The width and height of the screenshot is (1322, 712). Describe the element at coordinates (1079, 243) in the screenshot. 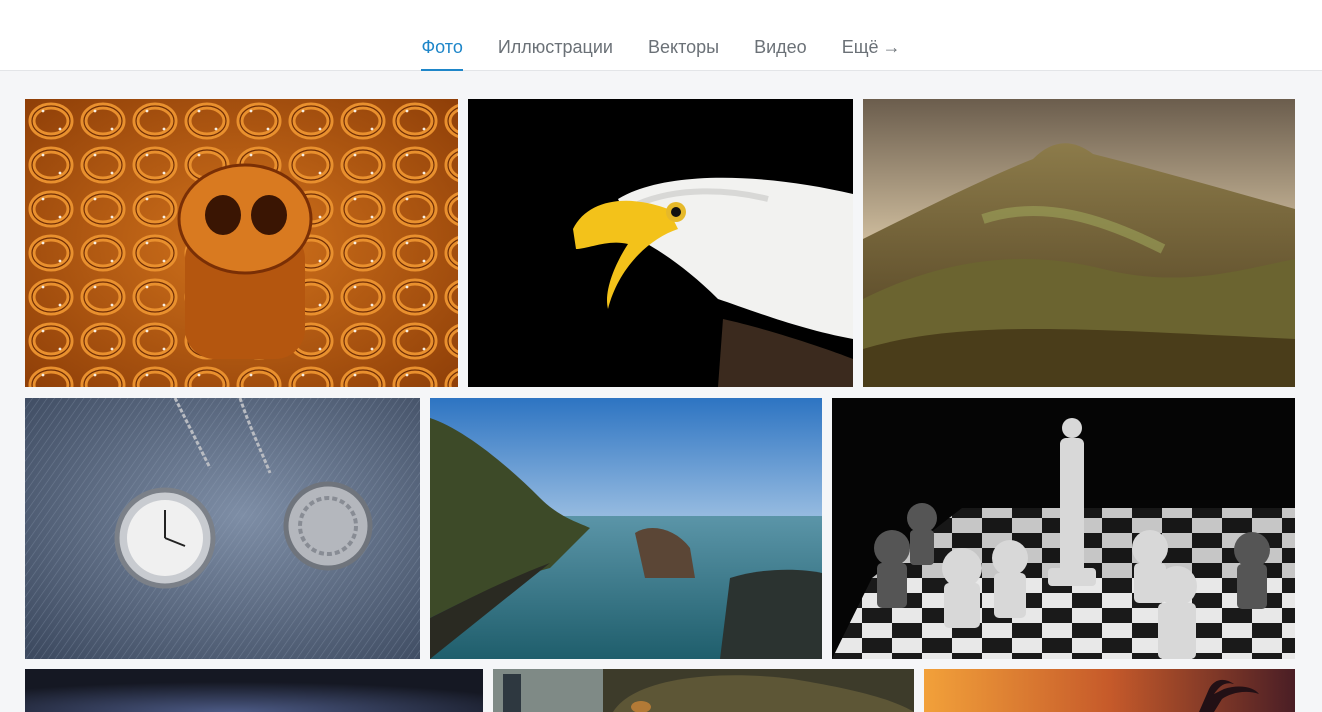

I see `photo-tile-mountains` at that location.